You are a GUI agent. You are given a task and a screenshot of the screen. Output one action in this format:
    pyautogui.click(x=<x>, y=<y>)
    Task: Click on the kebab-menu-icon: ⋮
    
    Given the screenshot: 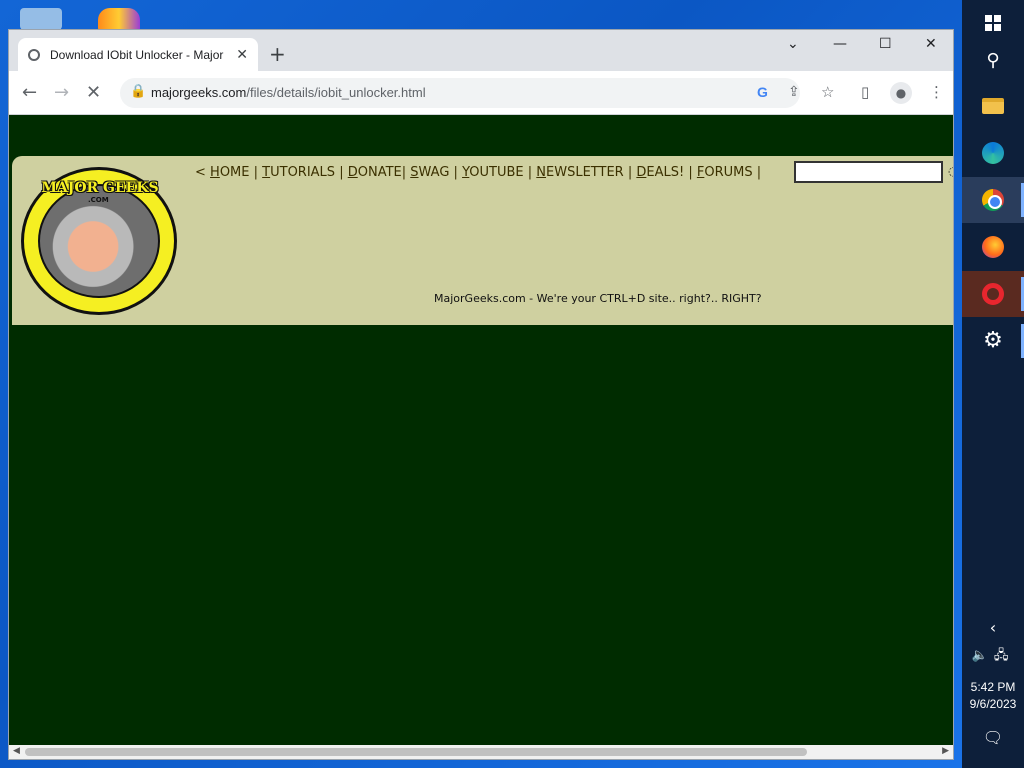 What is the action you would take?
    pyautogui.click(x=936, y=92)
    